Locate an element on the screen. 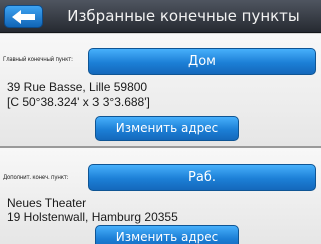 This screenshot has height=244, width=321. arrow-left-icon is located at coordinates (23, 16).